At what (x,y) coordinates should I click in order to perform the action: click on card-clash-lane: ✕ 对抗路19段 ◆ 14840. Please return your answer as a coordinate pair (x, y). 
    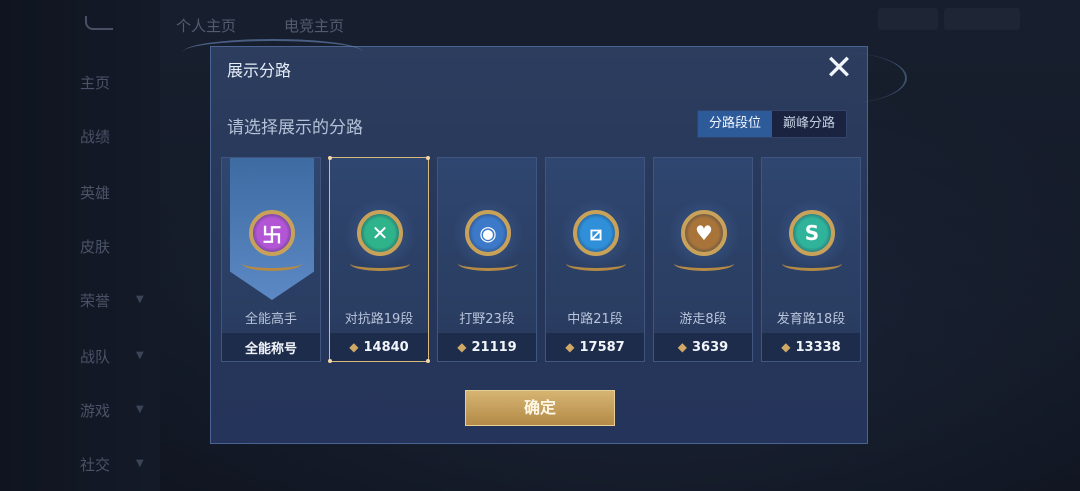
    Looking at the image, I should click on (379, 259).